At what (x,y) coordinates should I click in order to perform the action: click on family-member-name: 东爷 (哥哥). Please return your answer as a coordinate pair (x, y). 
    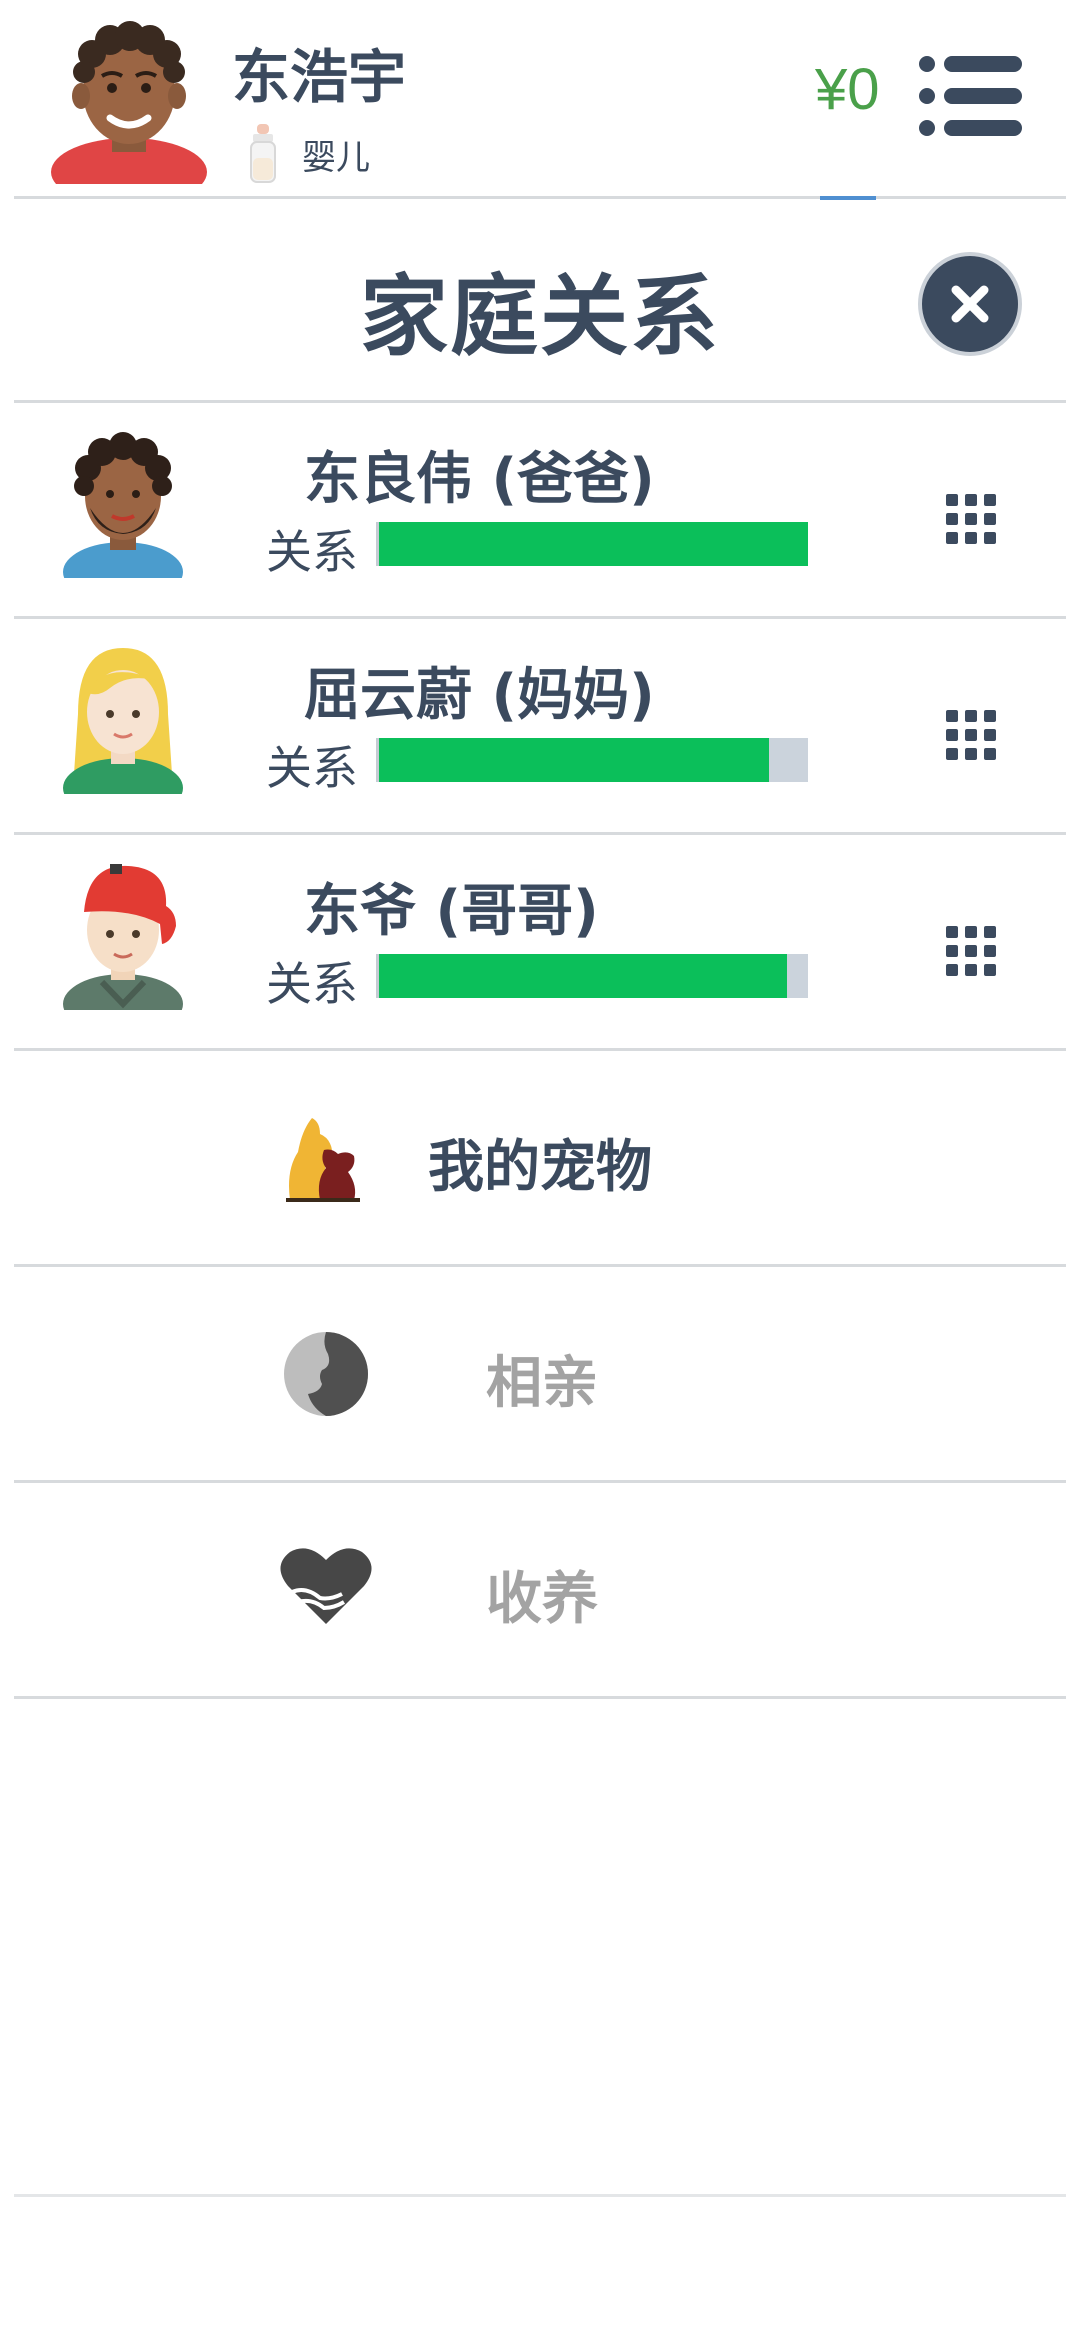
    Looking at the image, I should click on (451, 911).